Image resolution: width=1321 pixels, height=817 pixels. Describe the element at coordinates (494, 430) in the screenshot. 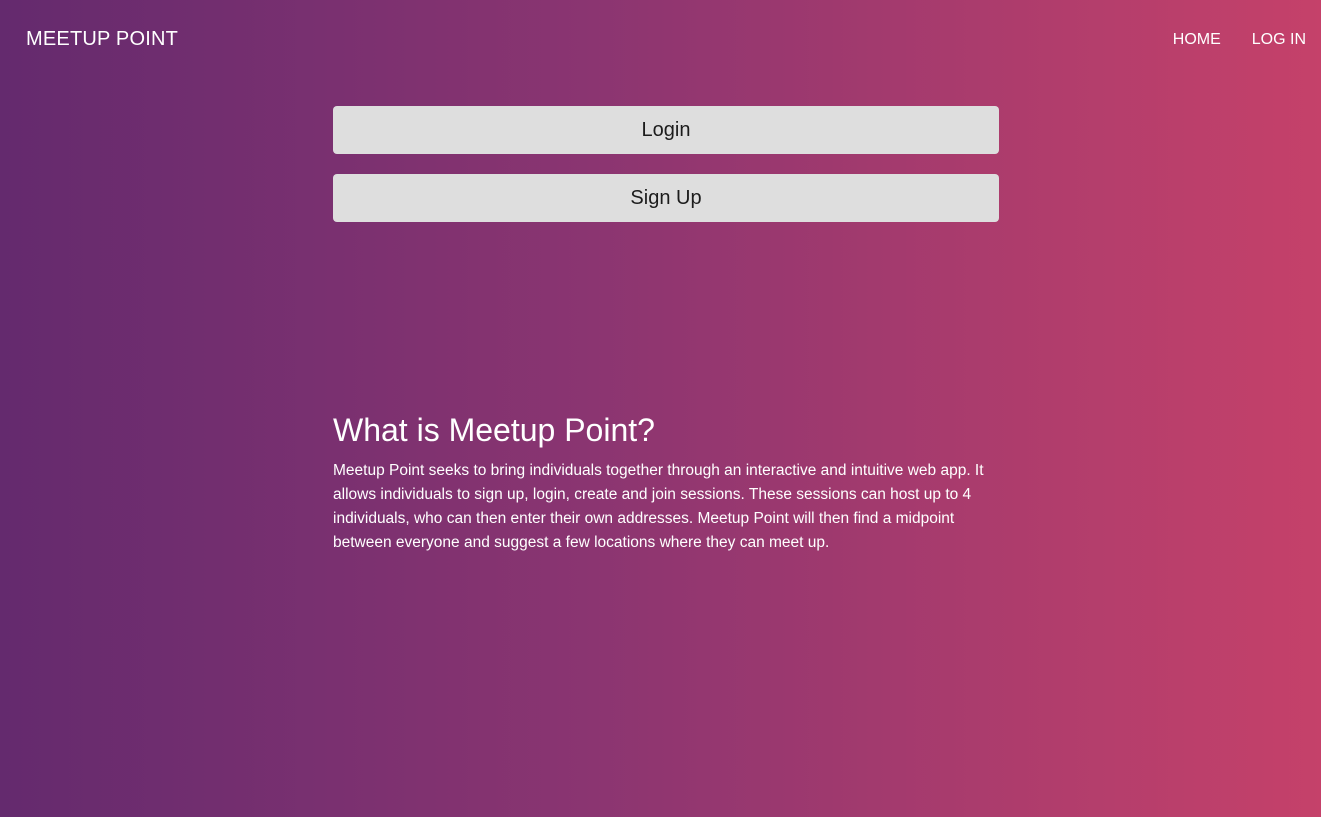

I see `about-heading: What is Meetup Point?` at that location.